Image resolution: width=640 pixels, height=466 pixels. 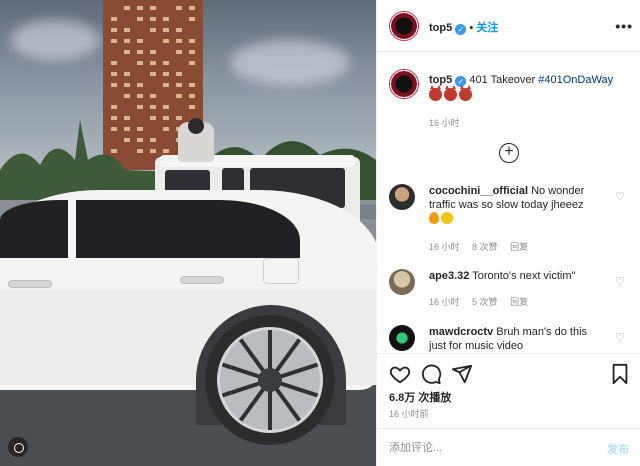 I want to click on paper-plane-icon, so click(x=462, y=374).